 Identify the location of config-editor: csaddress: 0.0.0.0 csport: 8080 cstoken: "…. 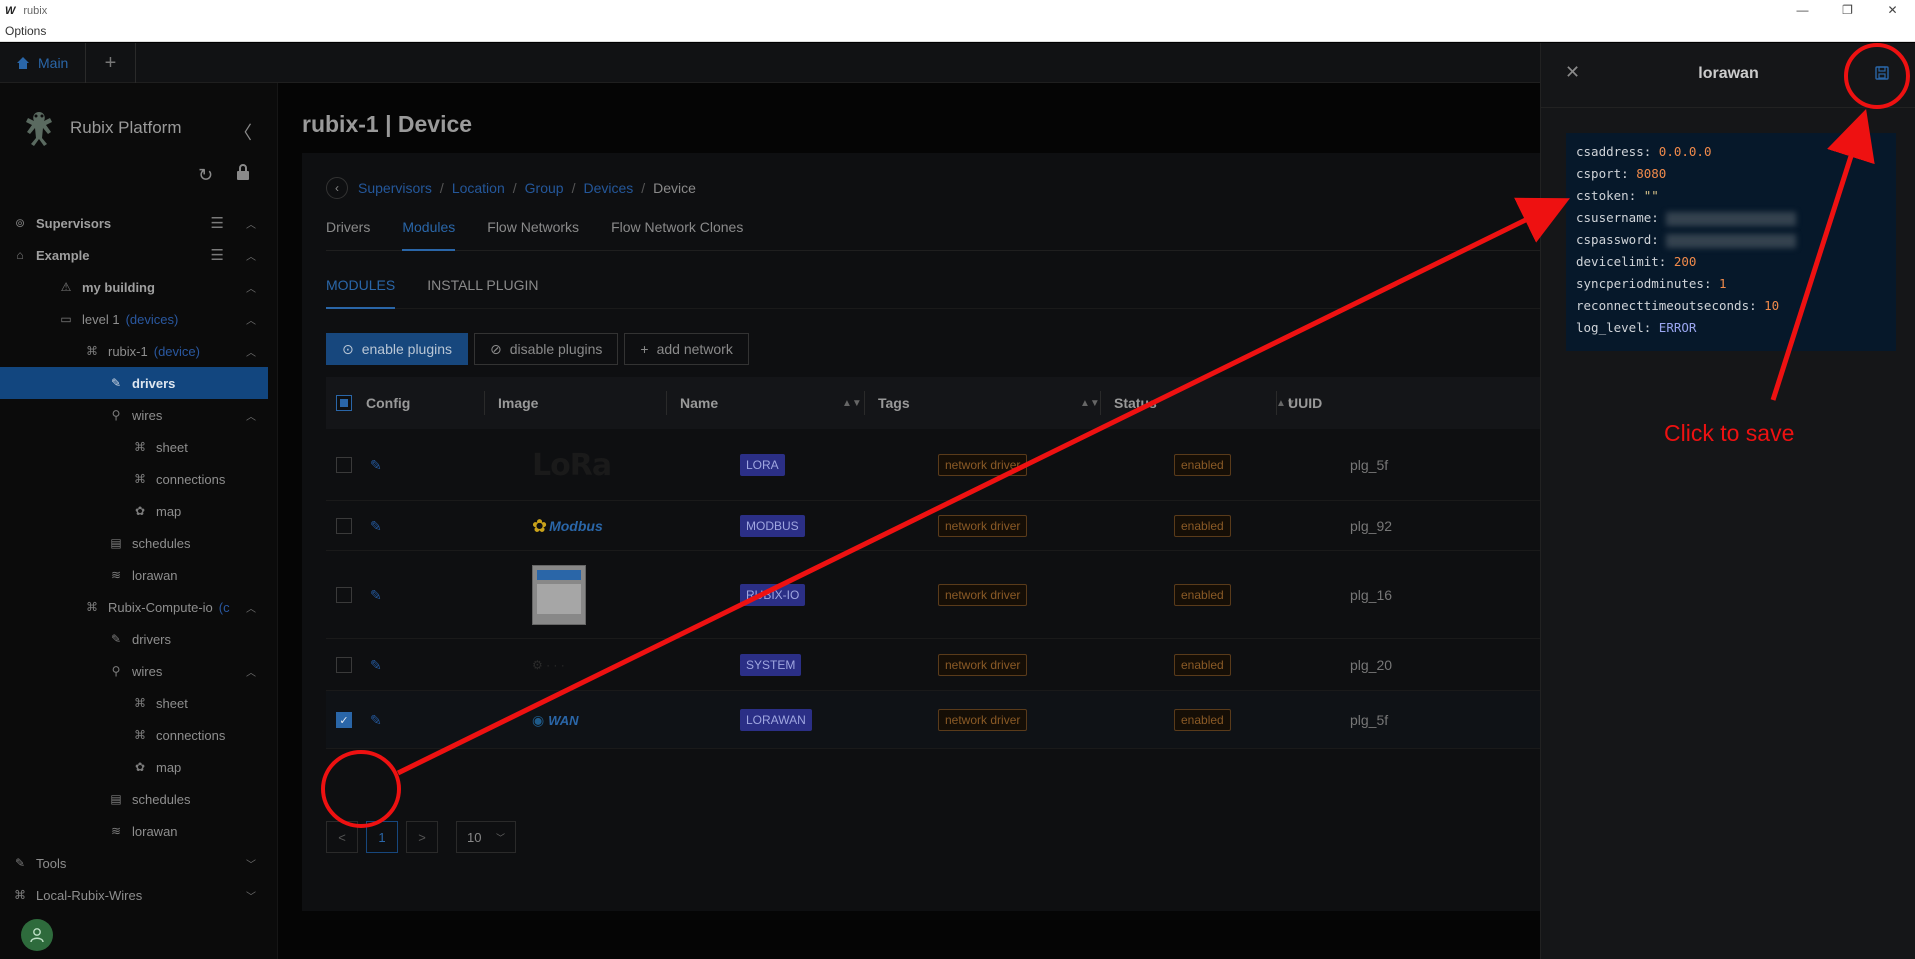
(1731, 242).